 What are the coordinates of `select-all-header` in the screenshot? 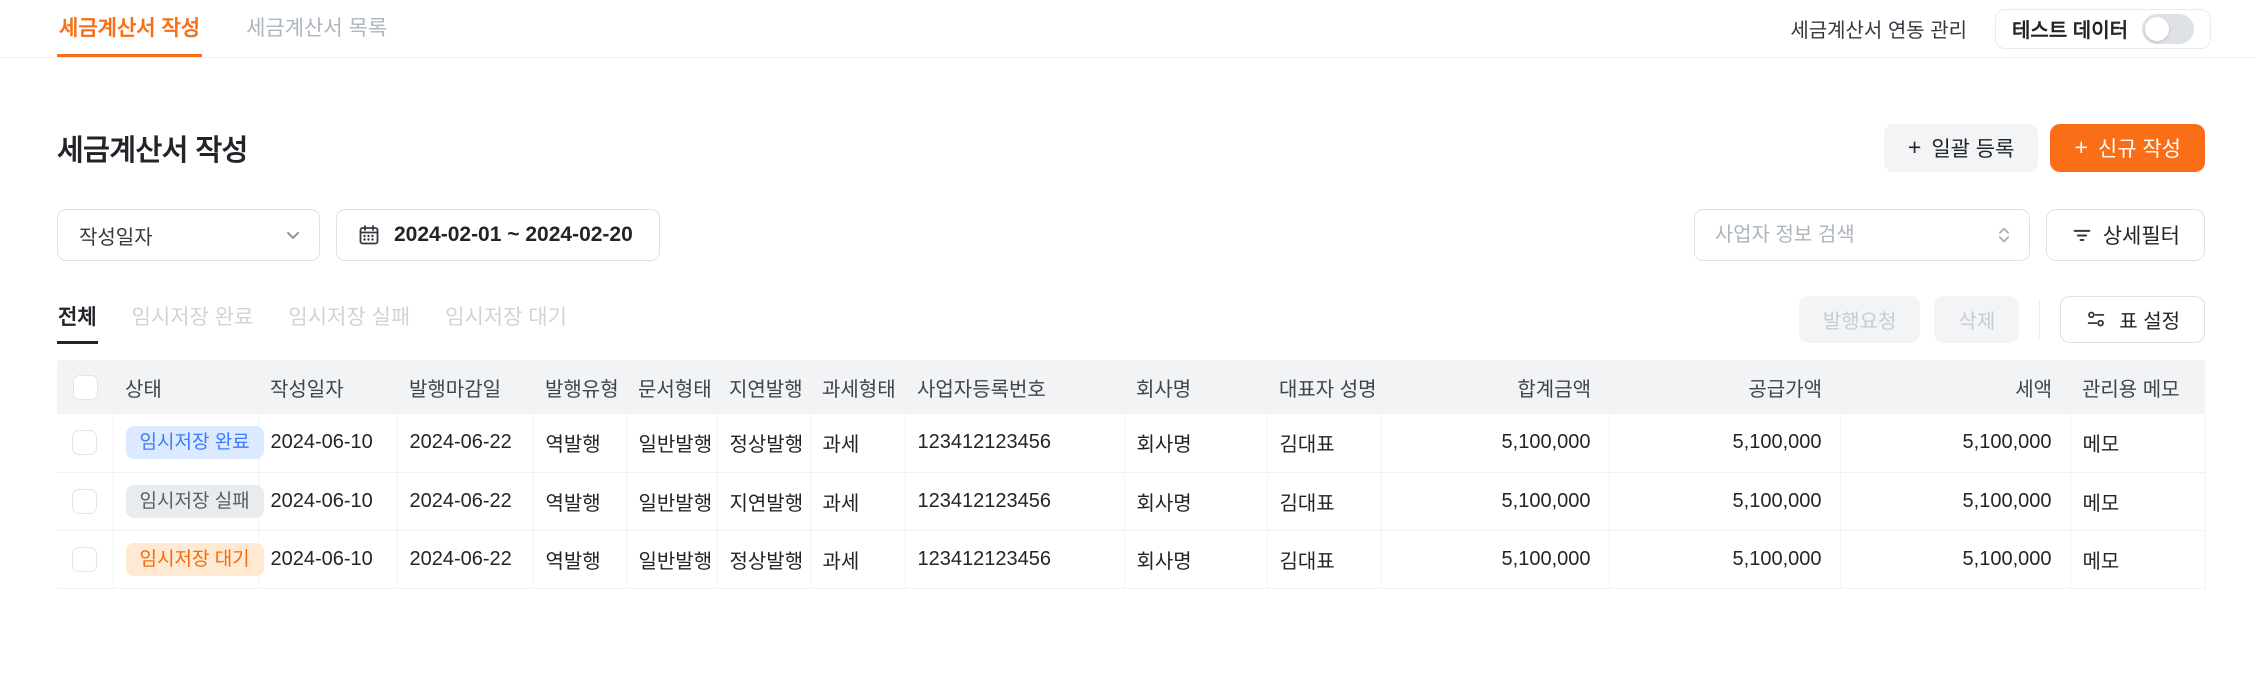 It's located at (85, 387).